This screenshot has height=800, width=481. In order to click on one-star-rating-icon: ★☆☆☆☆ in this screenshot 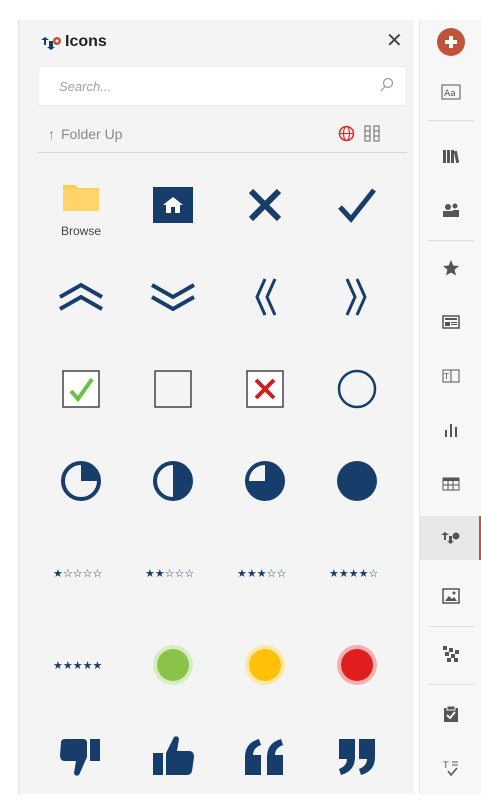, I will do `click(81, 573)`.